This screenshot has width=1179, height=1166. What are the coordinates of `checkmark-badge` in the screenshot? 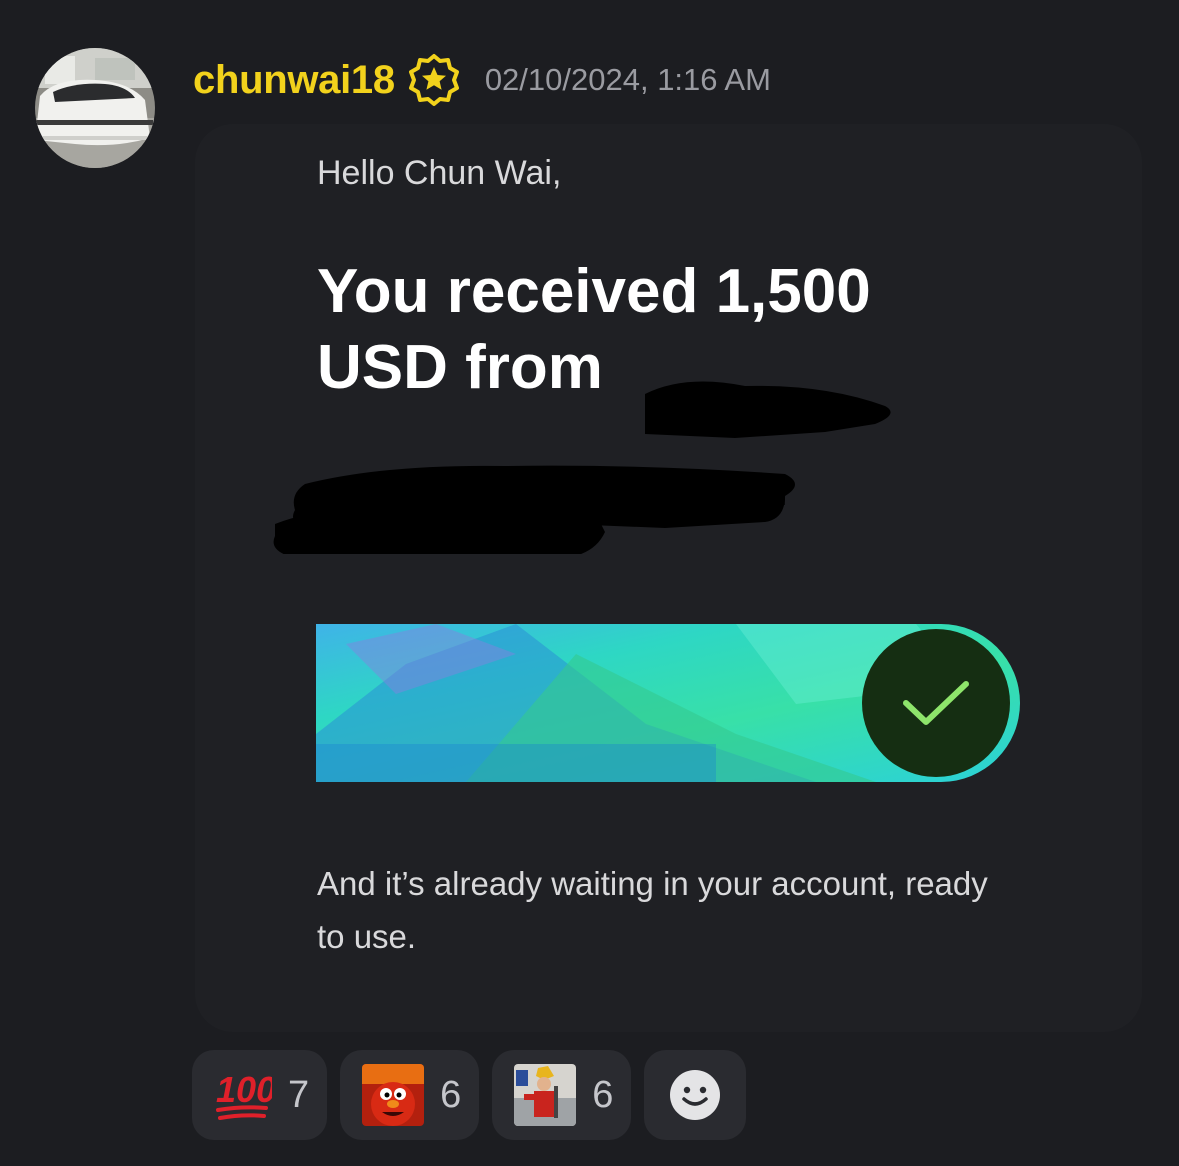 It's located at (936, 703).